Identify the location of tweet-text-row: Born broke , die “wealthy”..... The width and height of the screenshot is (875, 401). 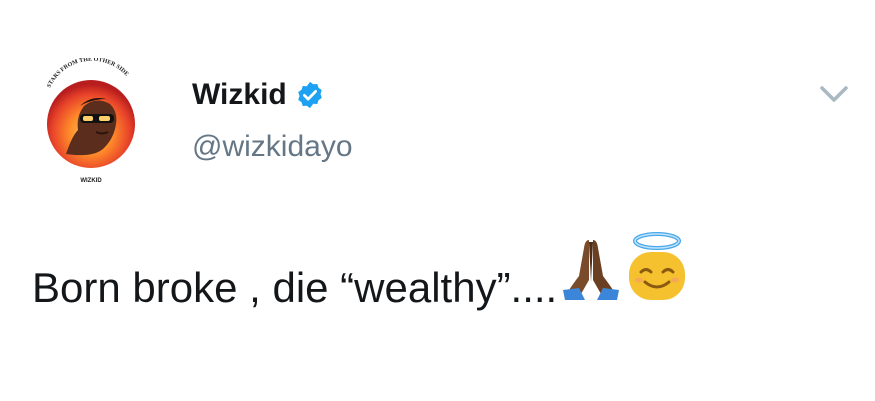
(360, 270).